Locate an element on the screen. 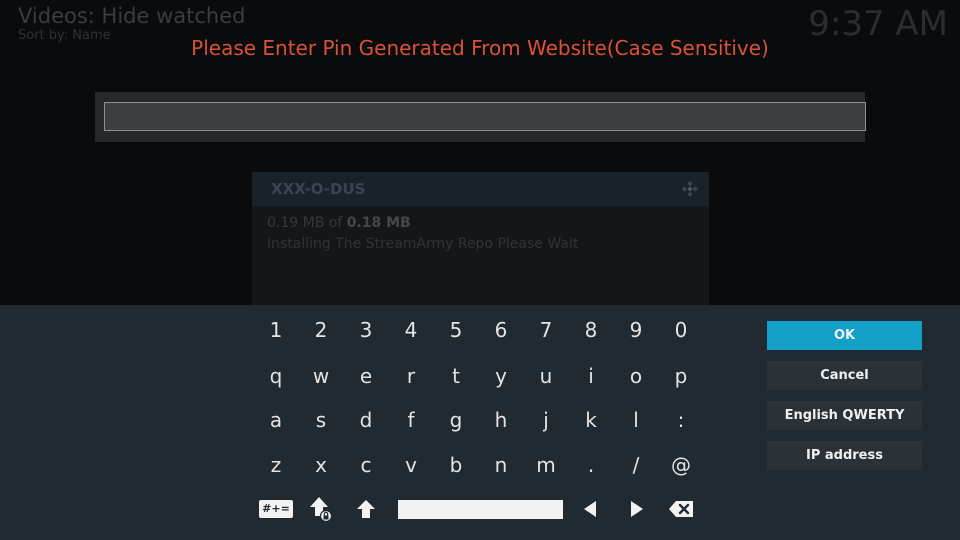 Image resolution: width=960 pixels, height=540 pixels. key-5: 5 is located at coordinates (456, 330).